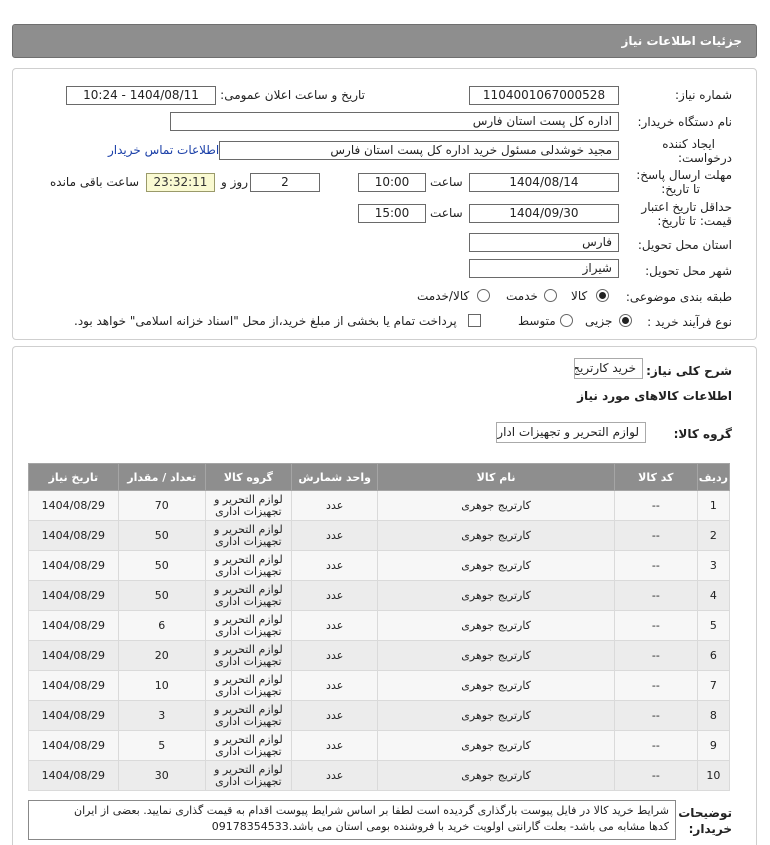  What do you see at coordinates (713, 625) in the screenshot?
I see `row-number-cell: 5` at bounding box center [713, 625].